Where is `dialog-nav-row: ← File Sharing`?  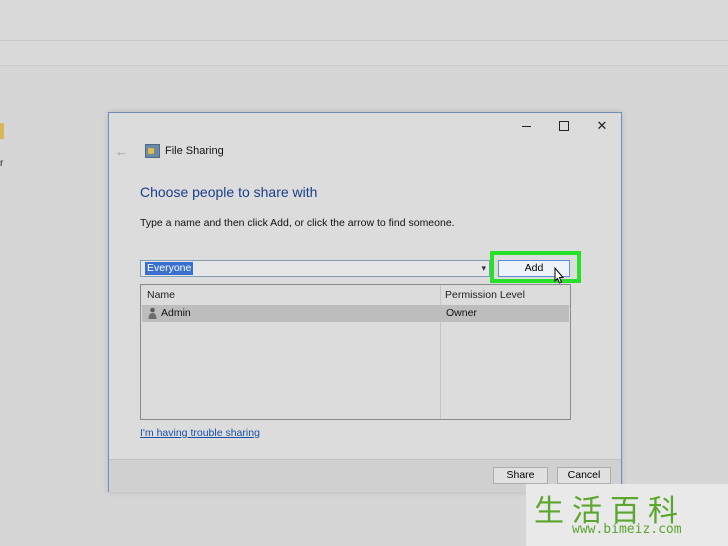
dialog-nav-row: ← File Sharing is located at coordinates (169, 151).